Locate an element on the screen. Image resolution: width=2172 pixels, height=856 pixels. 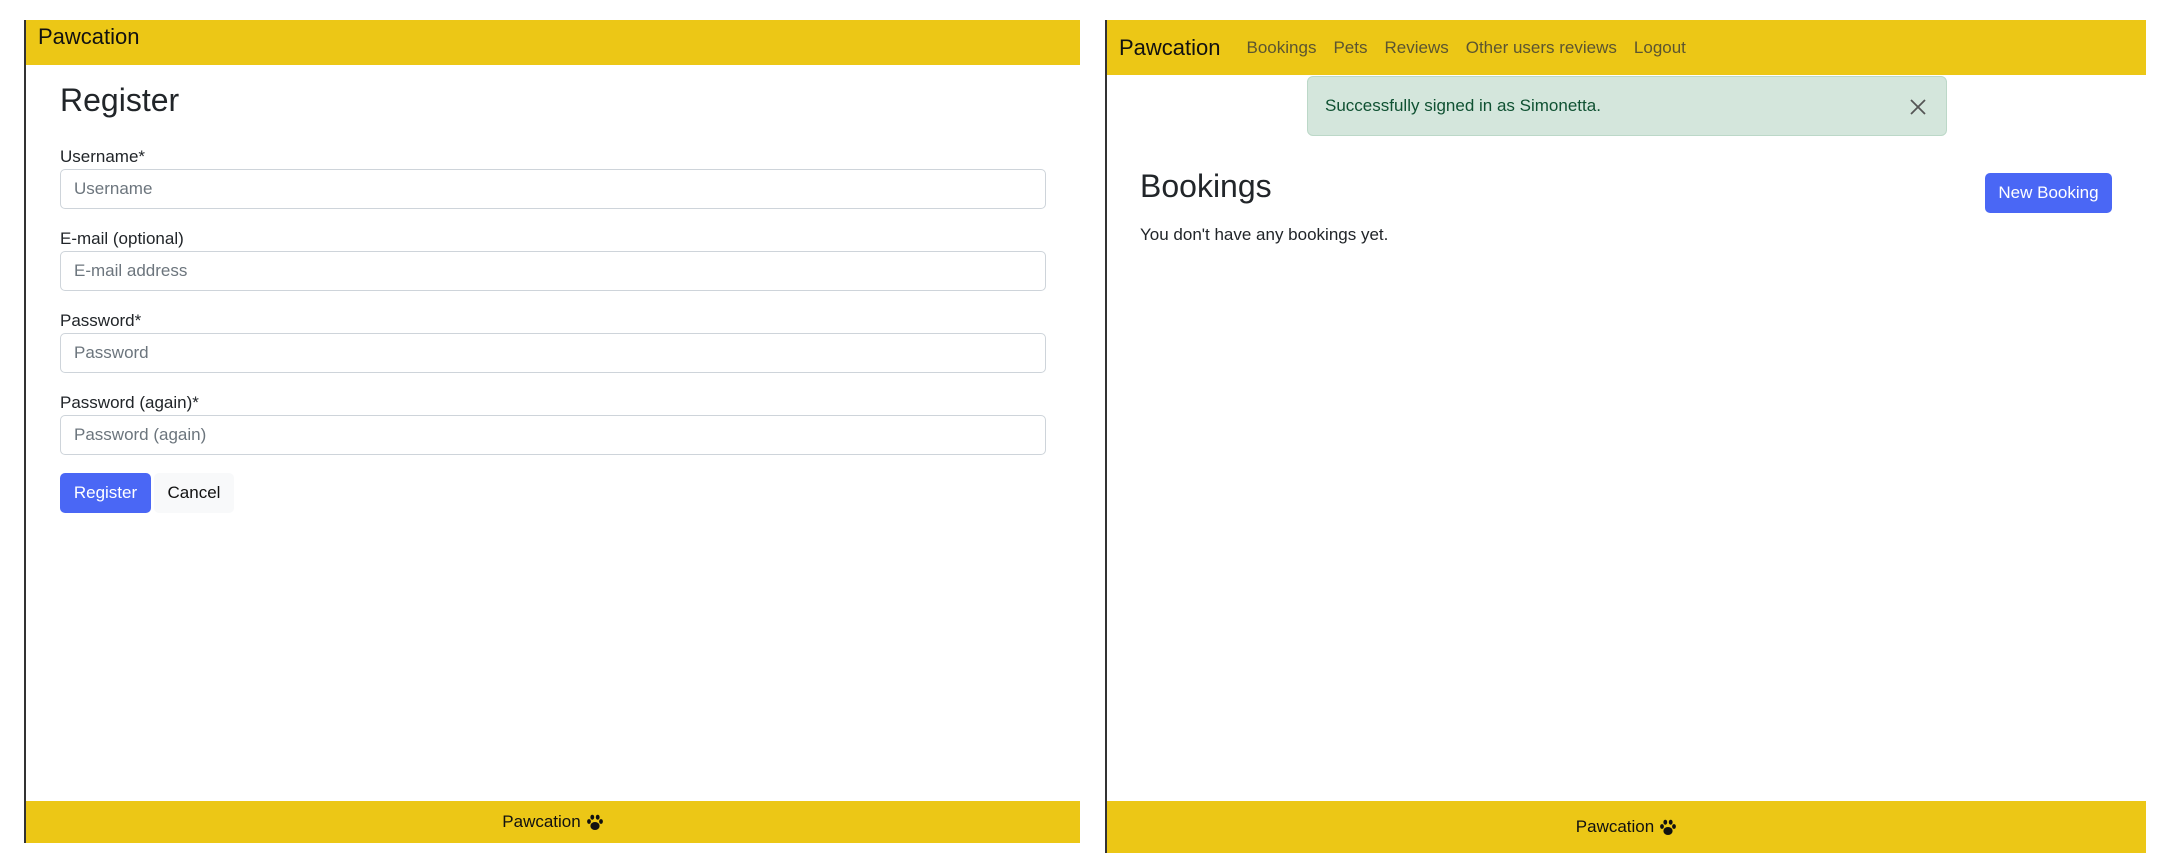
nav-link-other-users-reviews: Other users reviews is located at coordinates (1541, 48).